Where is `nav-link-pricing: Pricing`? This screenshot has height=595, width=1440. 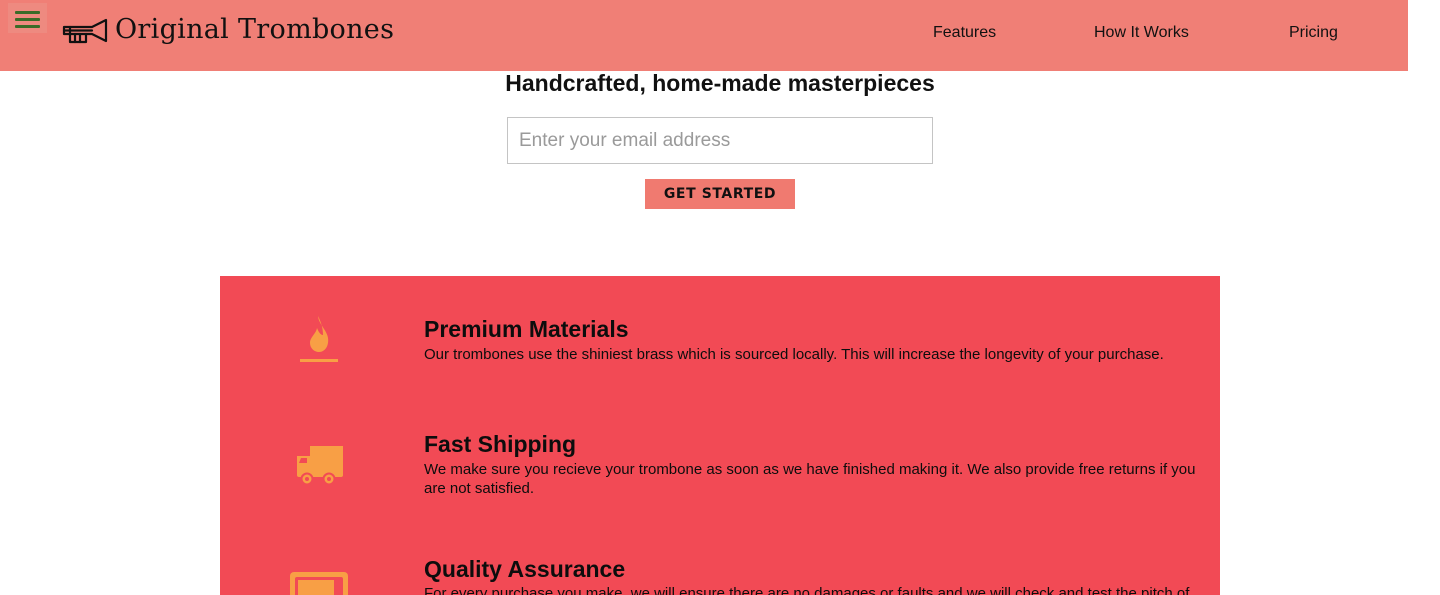 nav-link-pricing: Pricing is located at coordinates (1313, 33).